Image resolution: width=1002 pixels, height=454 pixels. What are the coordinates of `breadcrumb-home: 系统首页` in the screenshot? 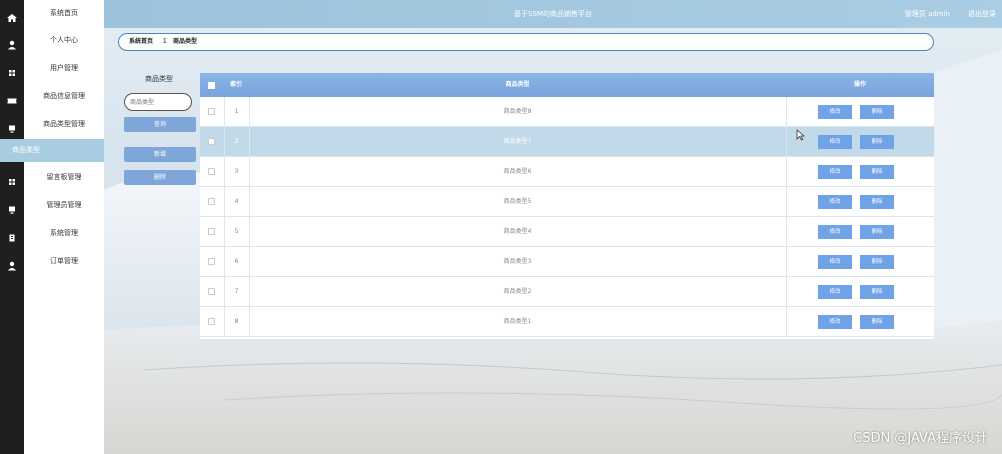 It's located at (141, 42).